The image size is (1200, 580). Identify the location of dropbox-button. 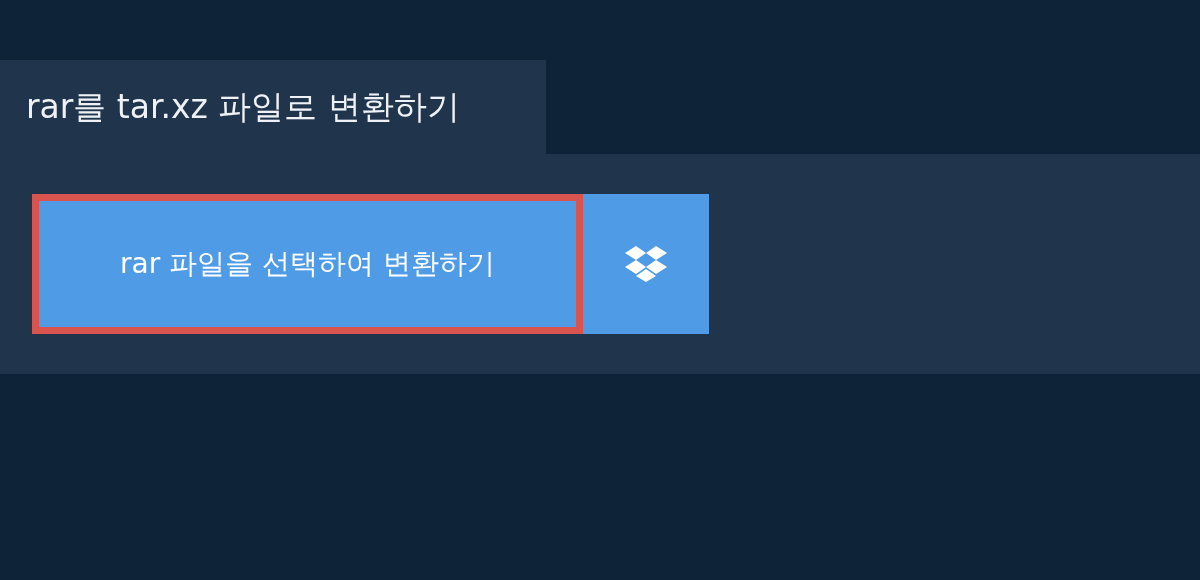
(646, 264).